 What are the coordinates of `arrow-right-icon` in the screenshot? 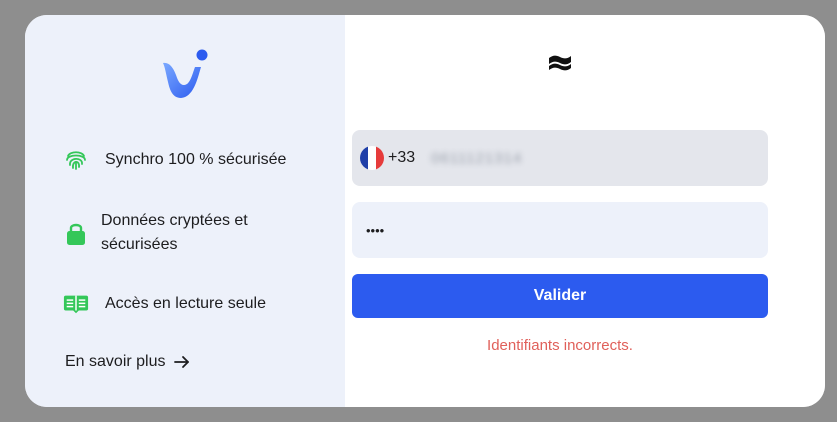 It's located at (181, 362).